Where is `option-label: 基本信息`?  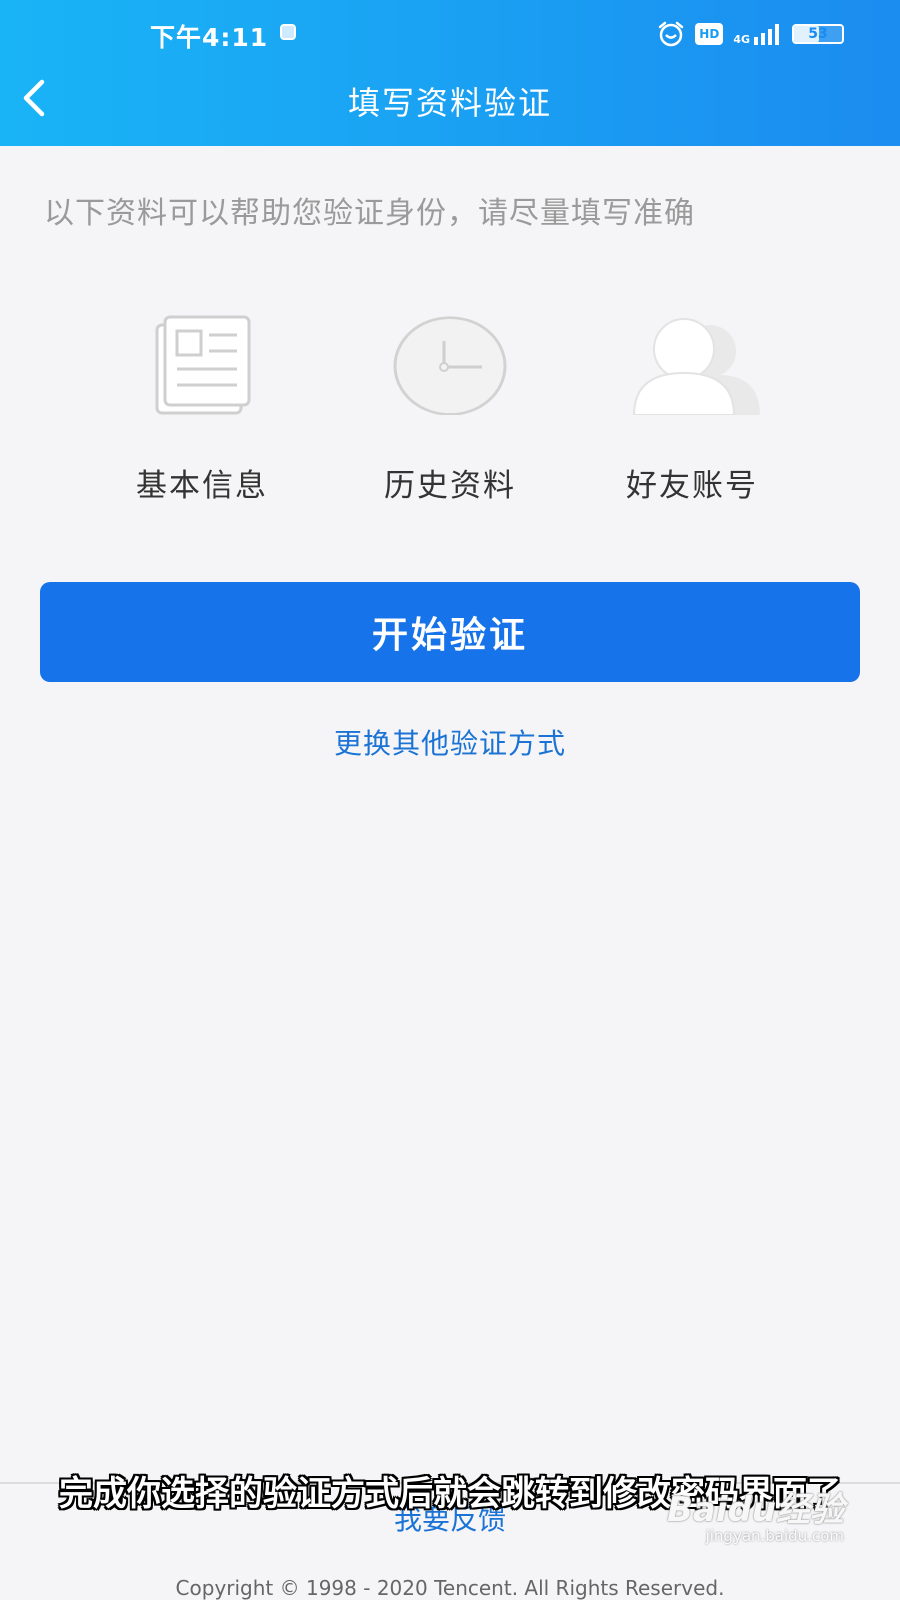 option-label: 基本信息 is located at coordinates (202, 486).